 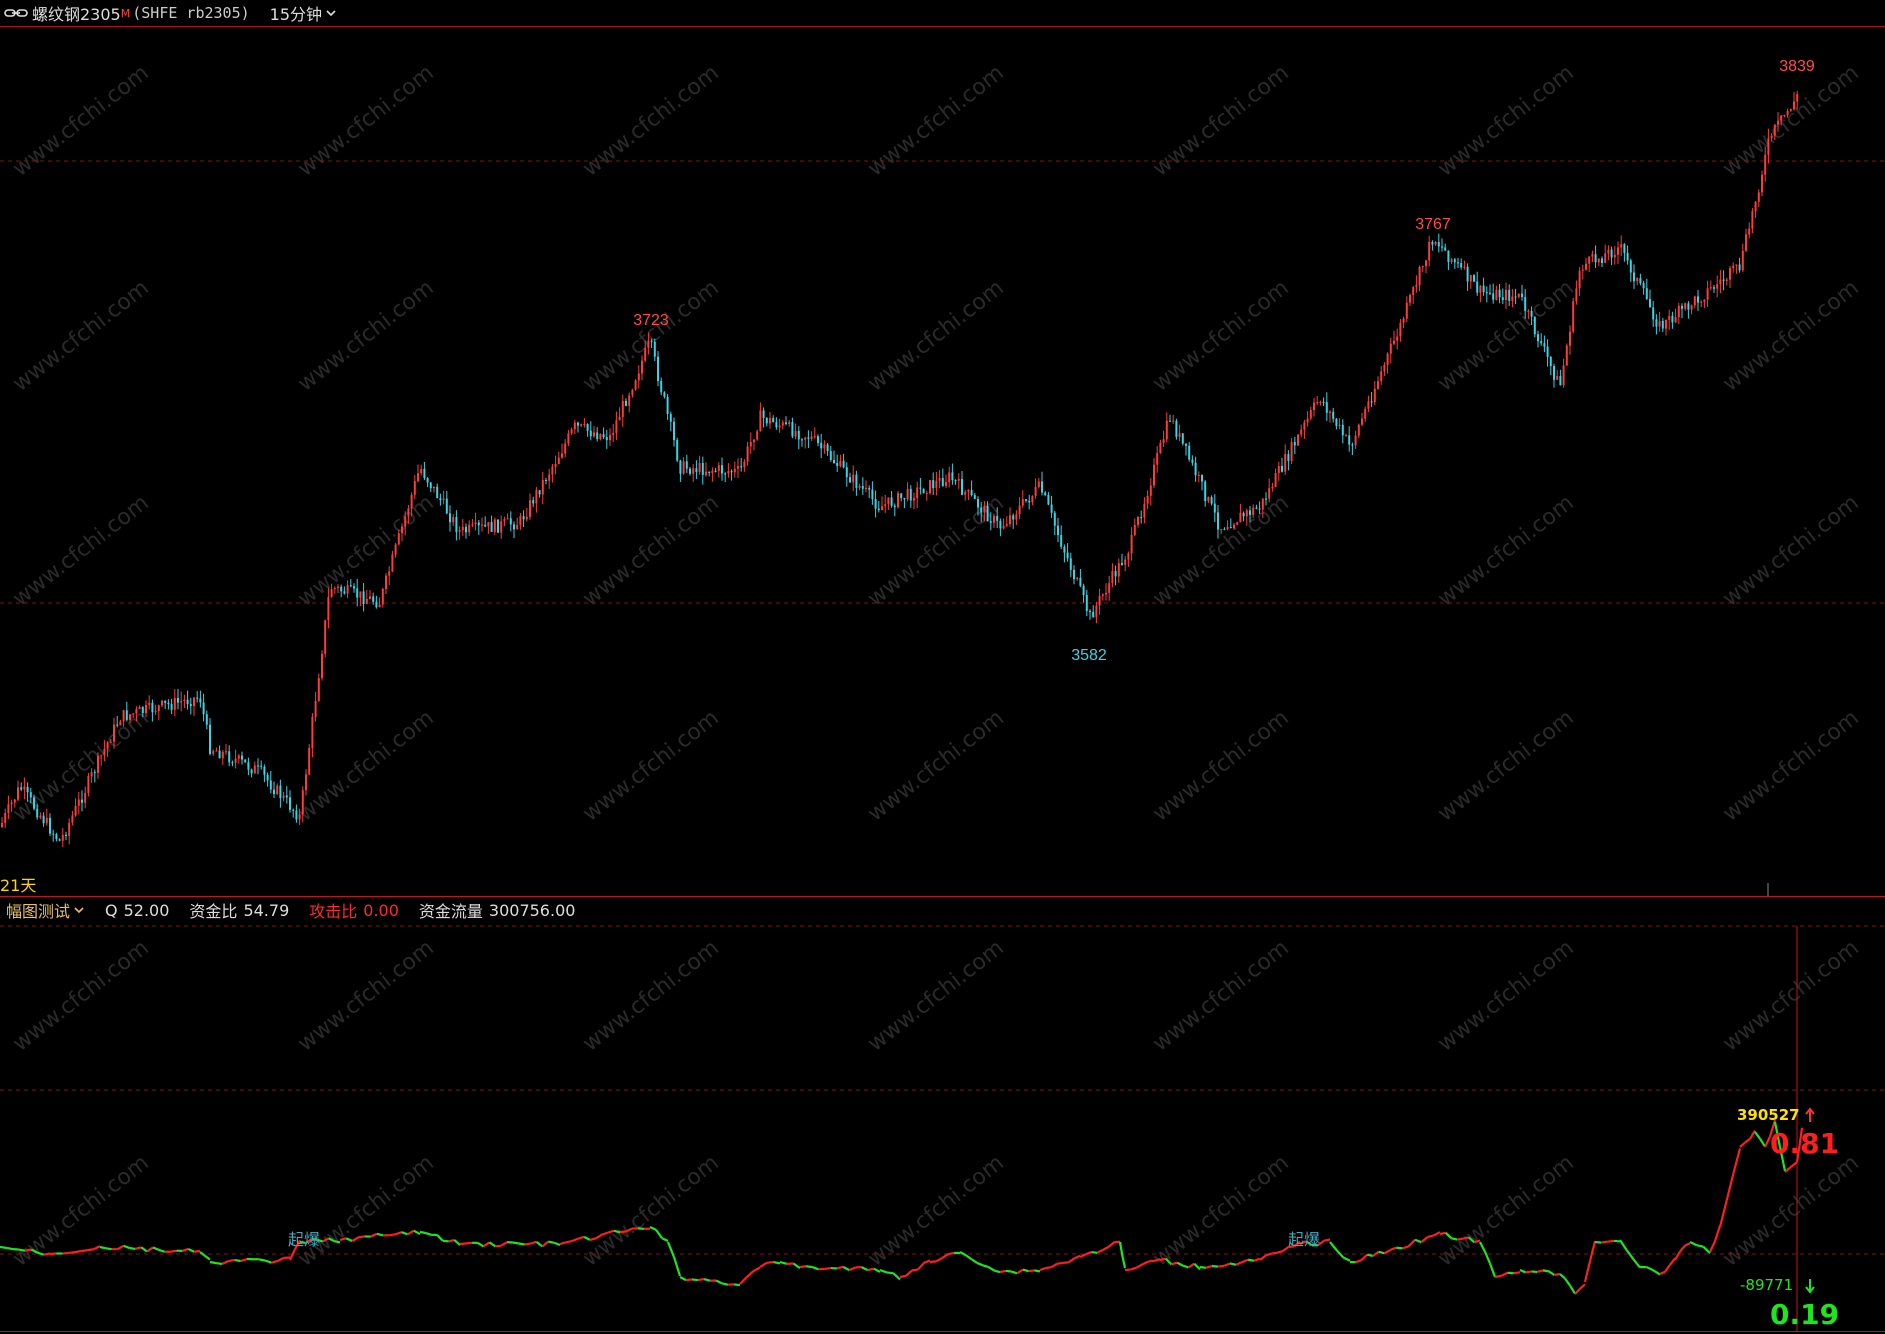 What do you see at coordinates (942, 896) in the screenshot?
I see `pane-divider` at bounding box center [942, 896].